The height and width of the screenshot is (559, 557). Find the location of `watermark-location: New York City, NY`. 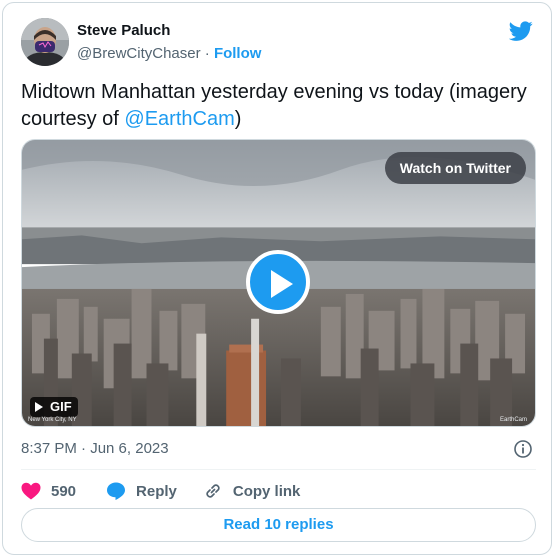

watermark-location: New York City, NY is located at coordinates (52, 420).